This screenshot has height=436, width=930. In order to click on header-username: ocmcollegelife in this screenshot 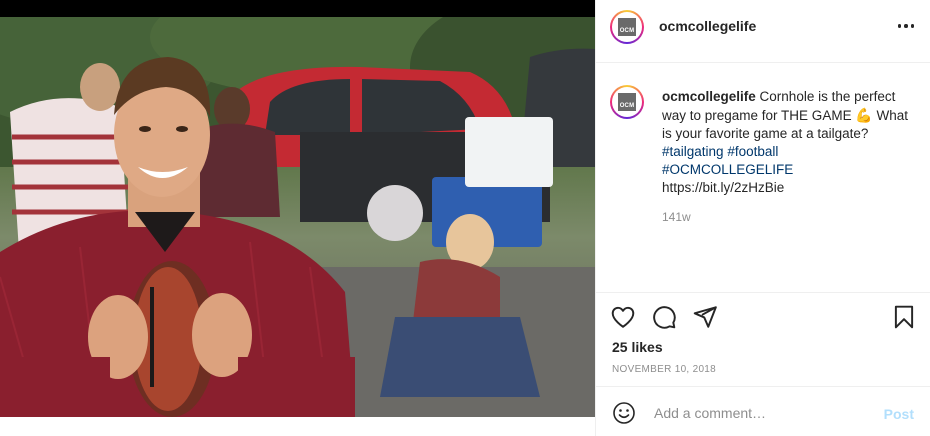, I will do `click(707, 26)`.